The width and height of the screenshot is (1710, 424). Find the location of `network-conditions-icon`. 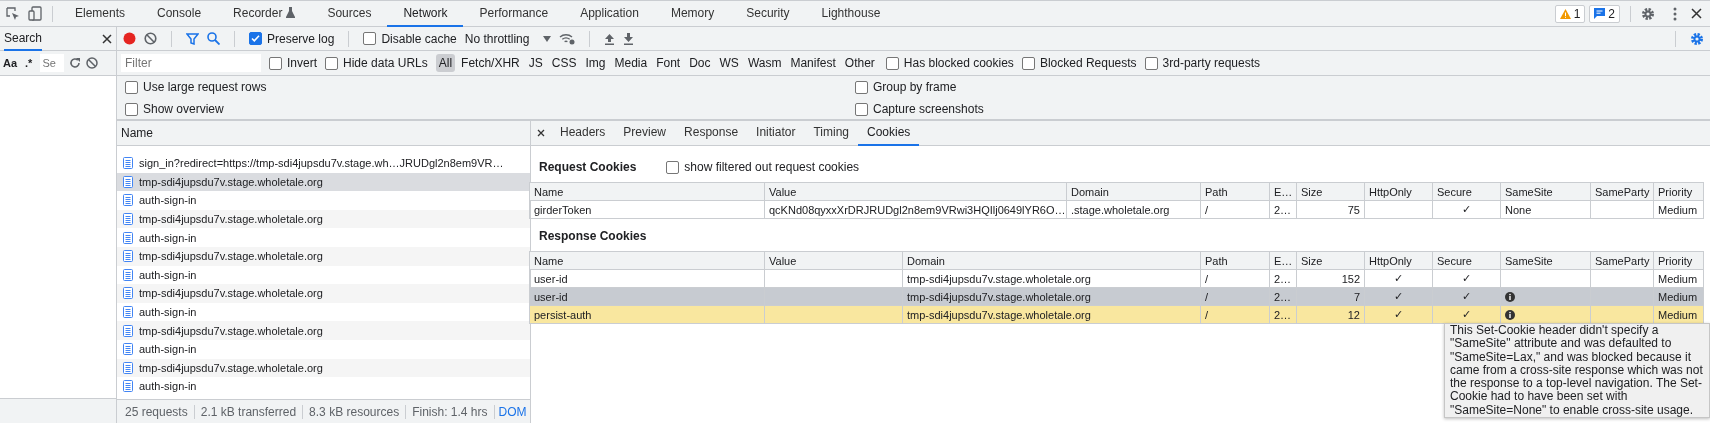

network-conditions-icon is located at coordinates (567, 38).